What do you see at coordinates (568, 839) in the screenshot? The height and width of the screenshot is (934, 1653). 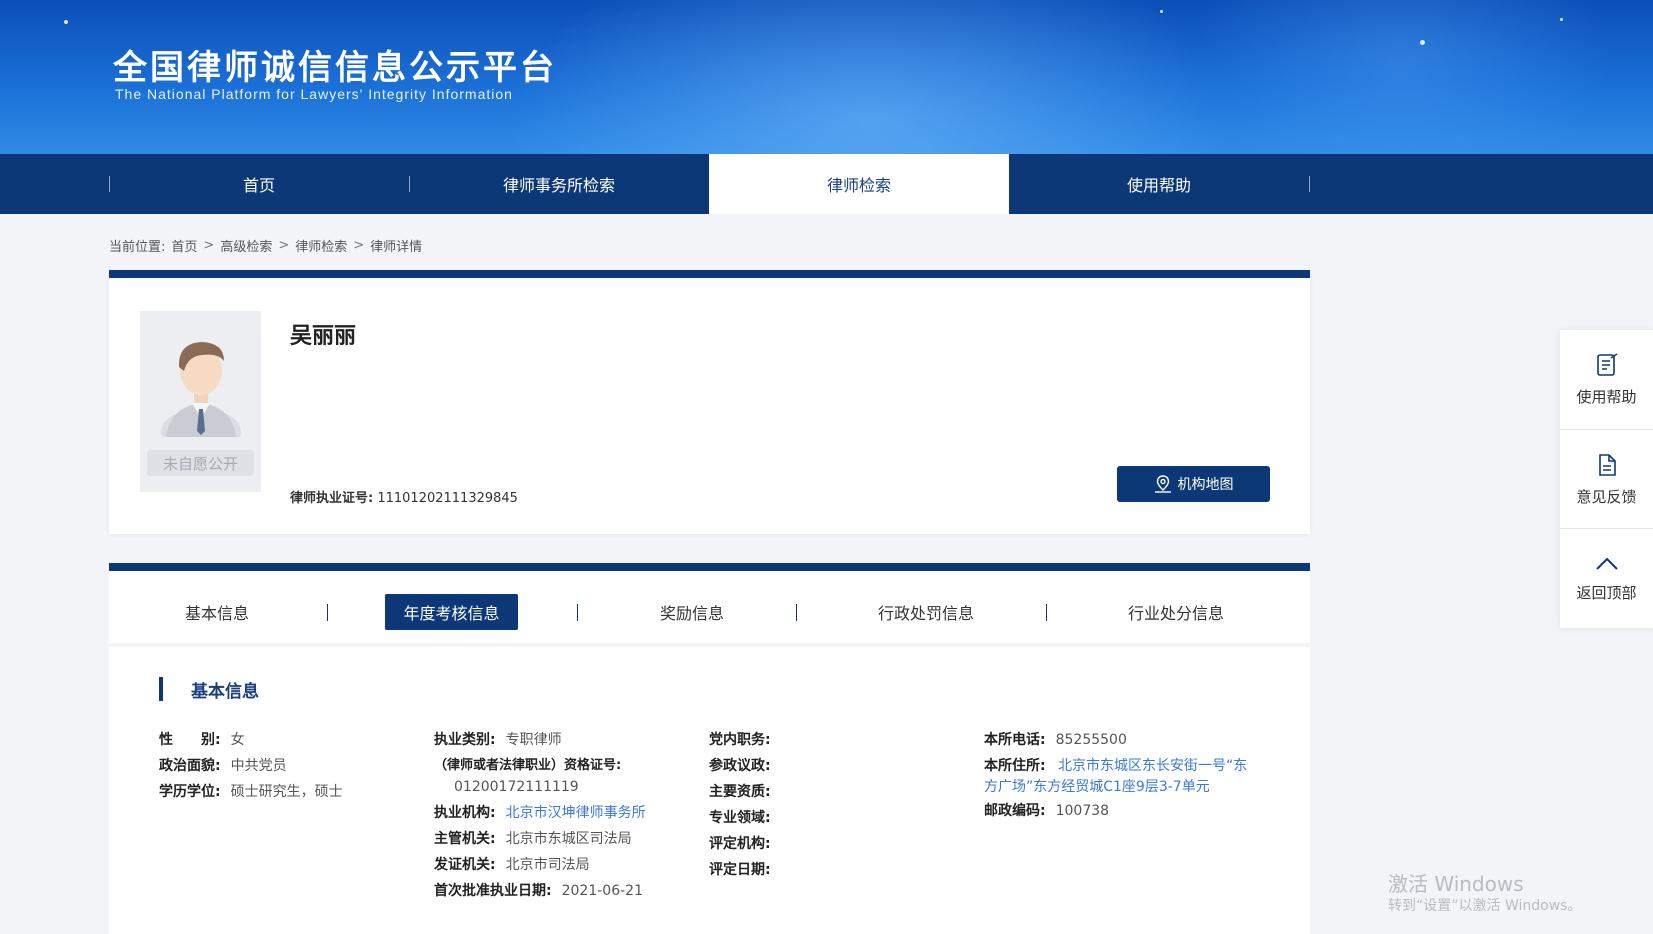 I see `field-value: 北京市东城区司法局` at bounding box center [568, 839].